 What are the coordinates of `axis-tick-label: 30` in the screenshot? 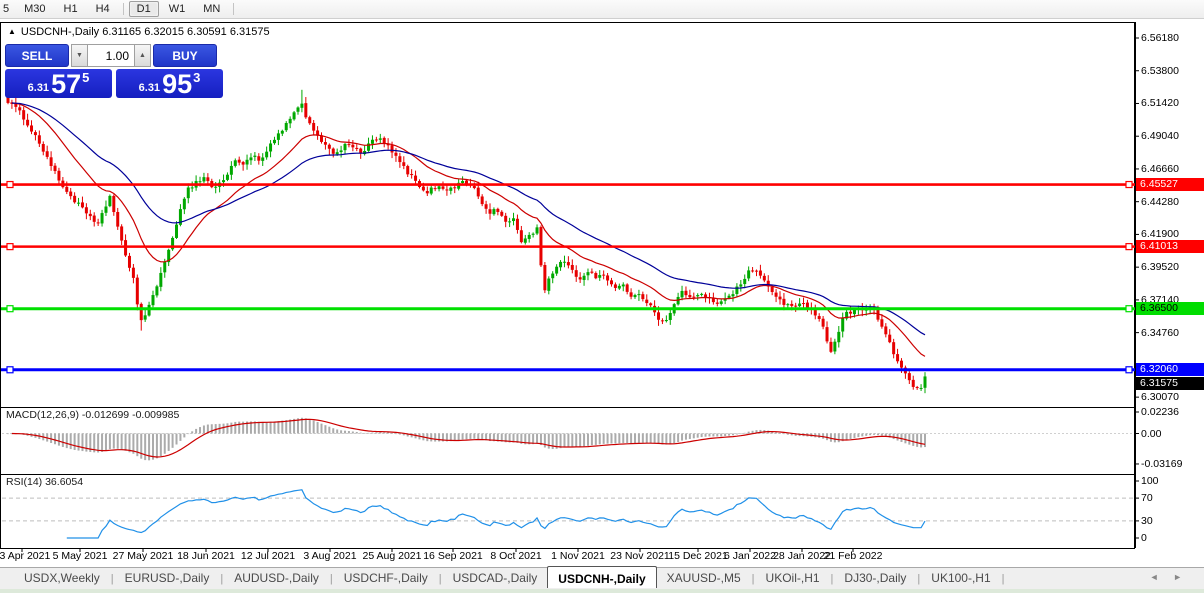 It's located at (1147, 520).